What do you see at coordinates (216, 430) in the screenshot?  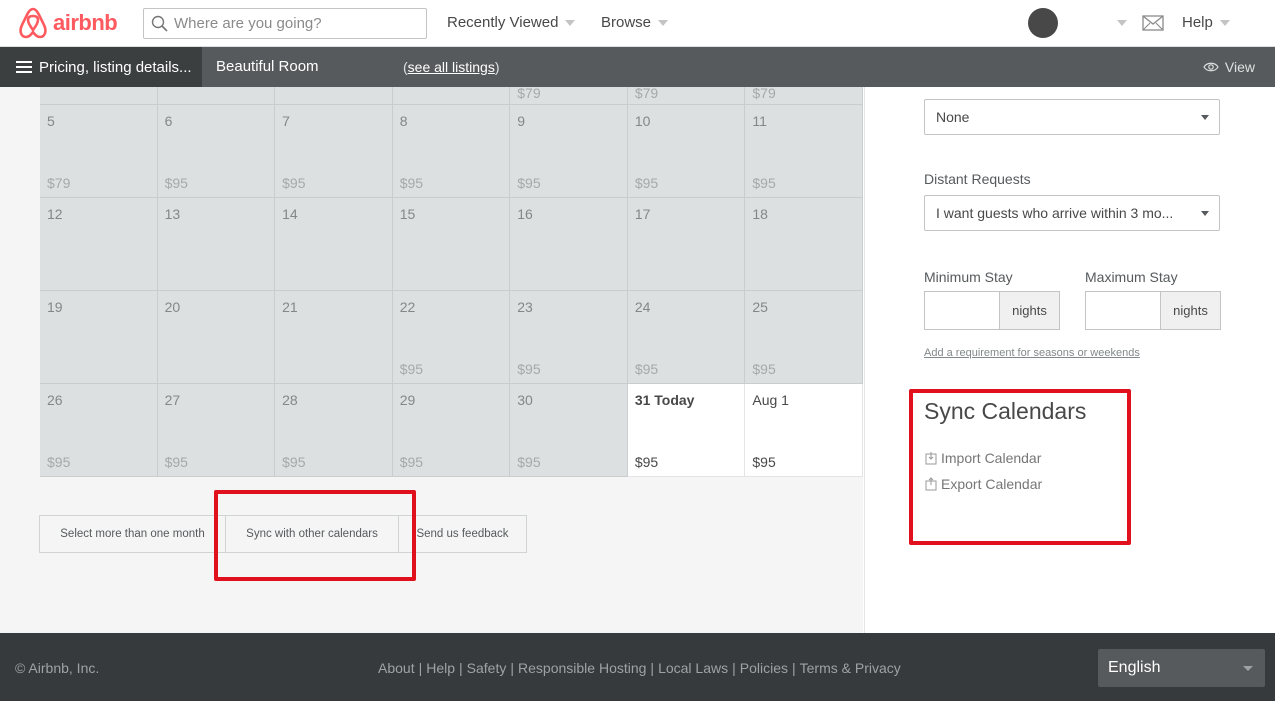 I see `calendar-day-cell: 27 $95` at bounding box center [216, 430].